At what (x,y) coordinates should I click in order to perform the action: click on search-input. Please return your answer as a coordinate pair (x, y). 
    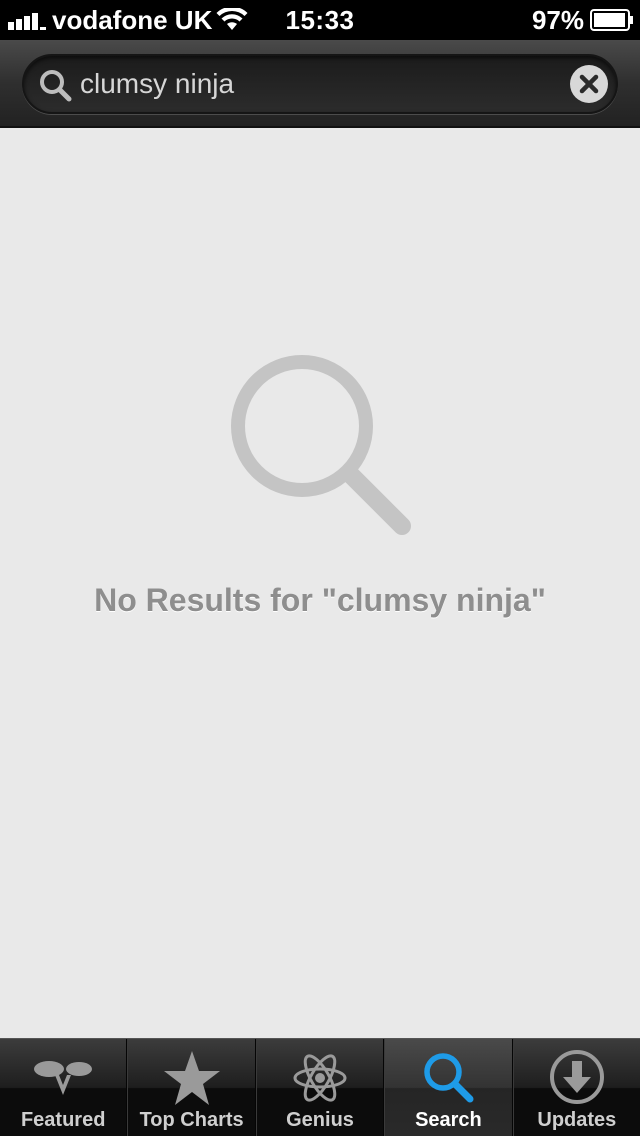
    Looking at the image, I should click on (320, 84).